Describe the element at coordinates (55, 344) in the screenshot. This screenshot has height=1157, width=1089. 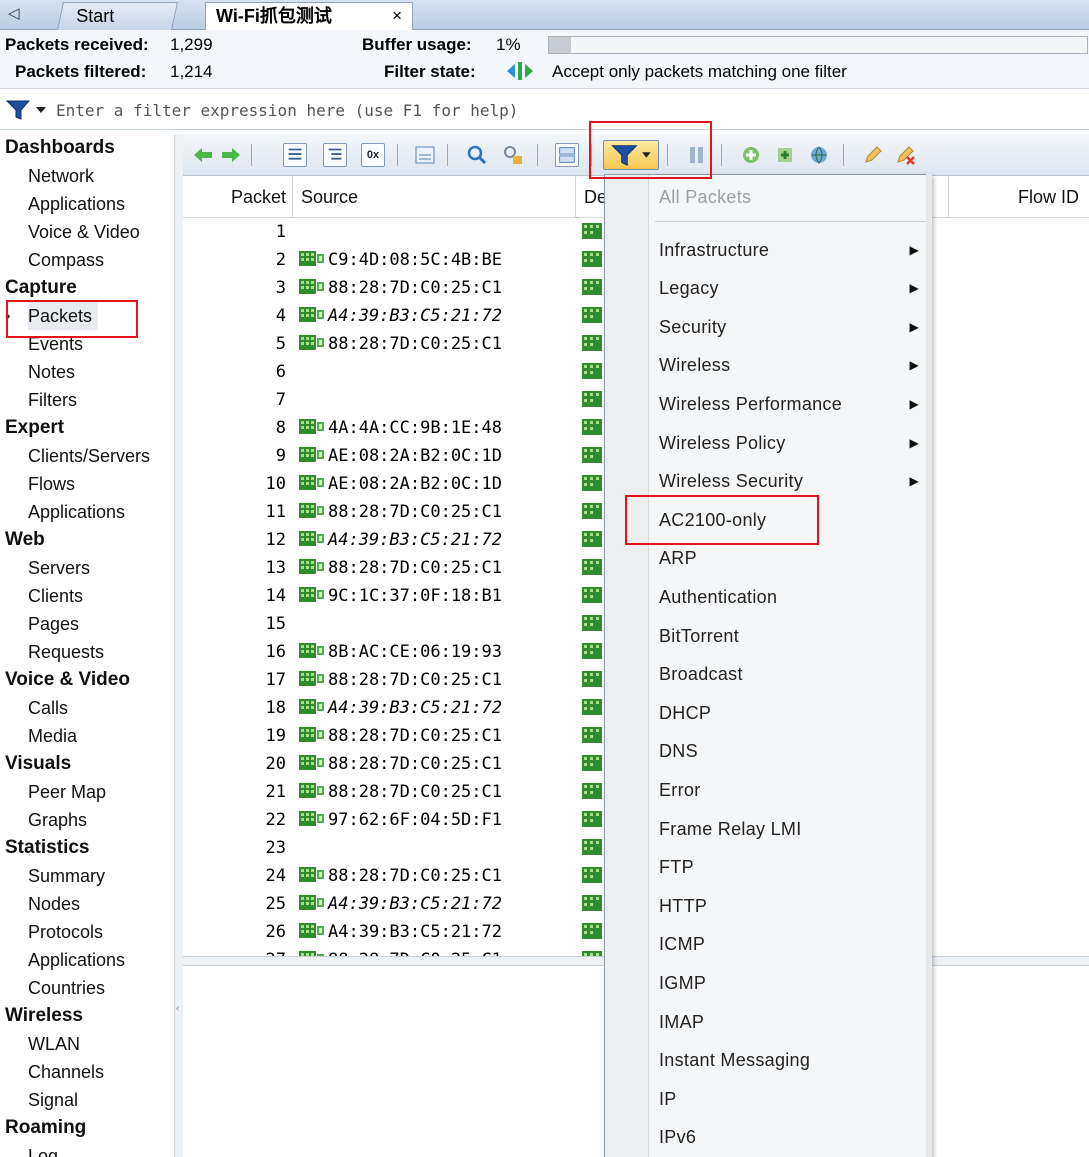
I see `sidebar-item-events: Events` at that location.